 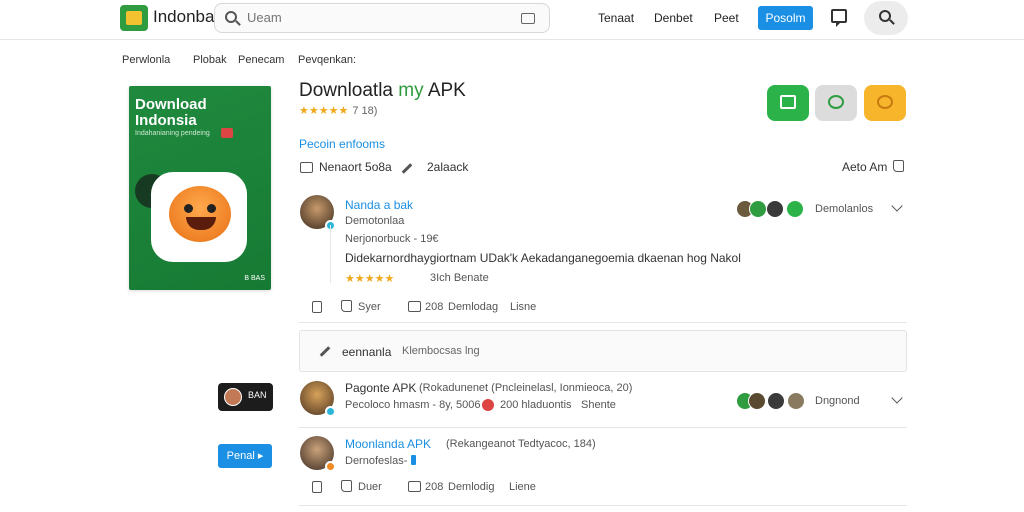 I want to click on heart-icon, so click(x=227, y=133).